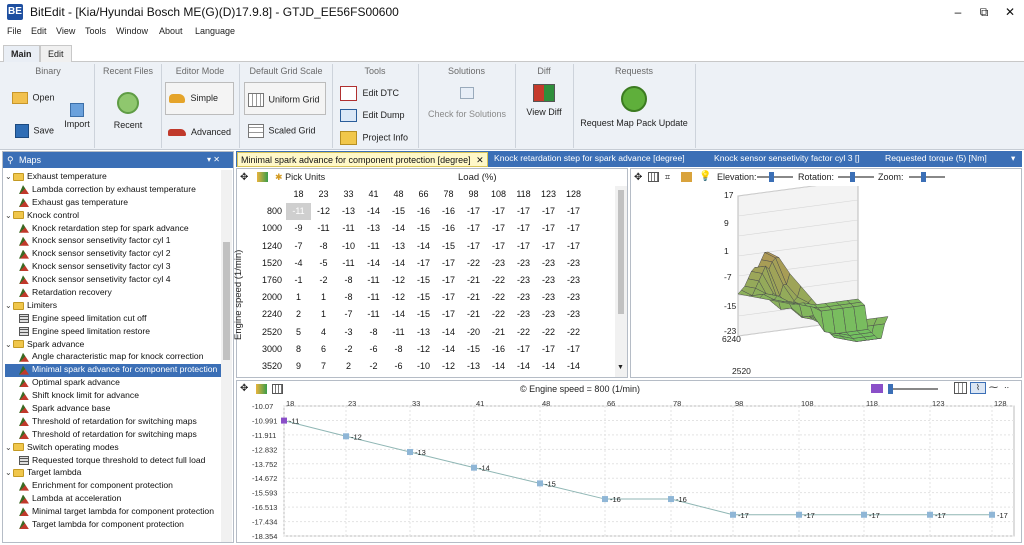  I want to click on tree-folder: ⌄ Spark advance, so click(113, 345).